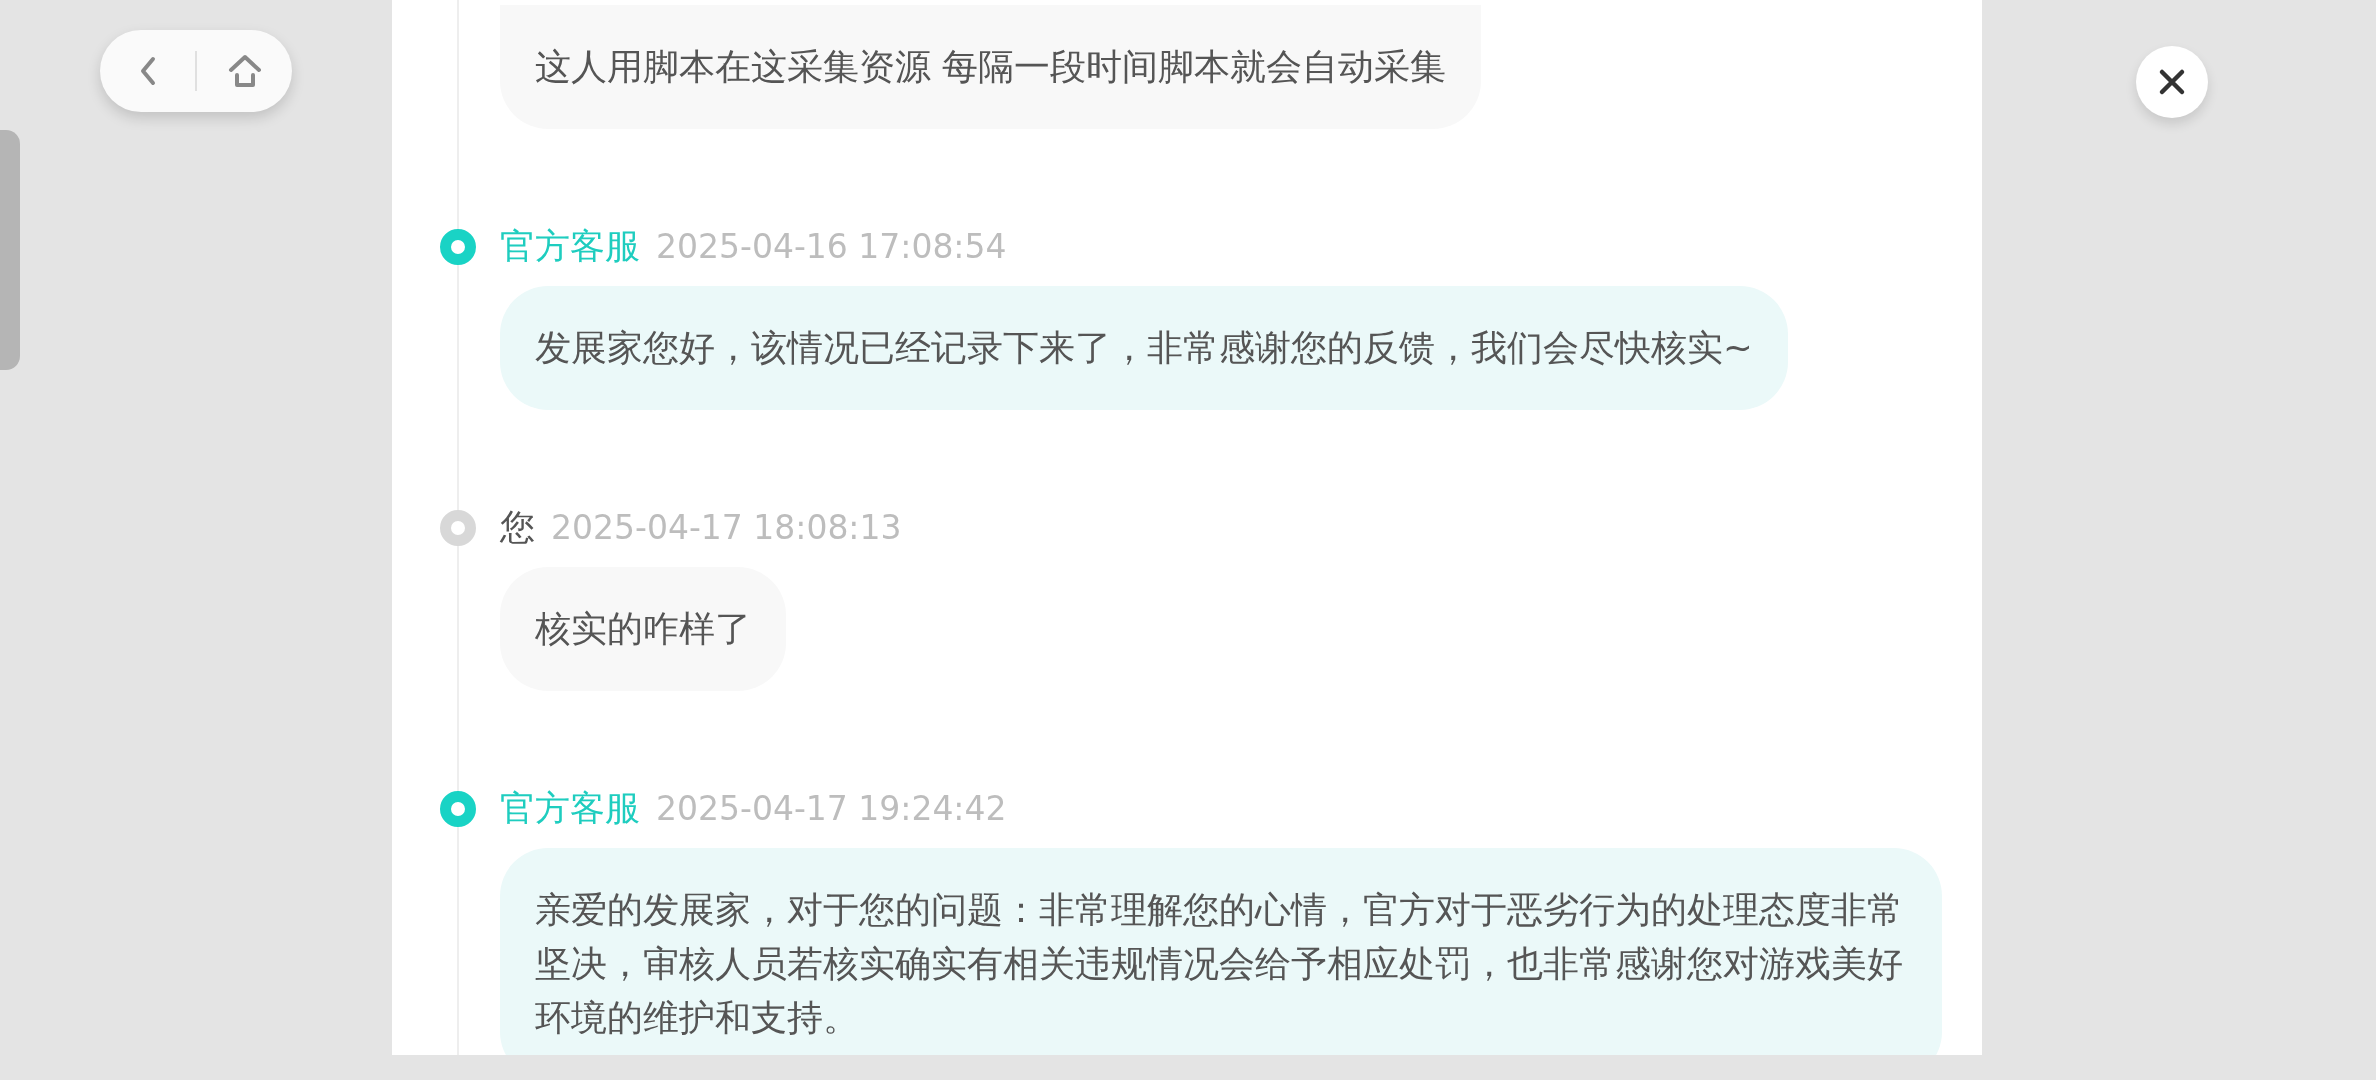 This screenshot has width=2376, height=1080. Describe the element at coordinates (831, 808) in the screenshot. I see `message-time: 2025-04-17 19:24:42` at that location.